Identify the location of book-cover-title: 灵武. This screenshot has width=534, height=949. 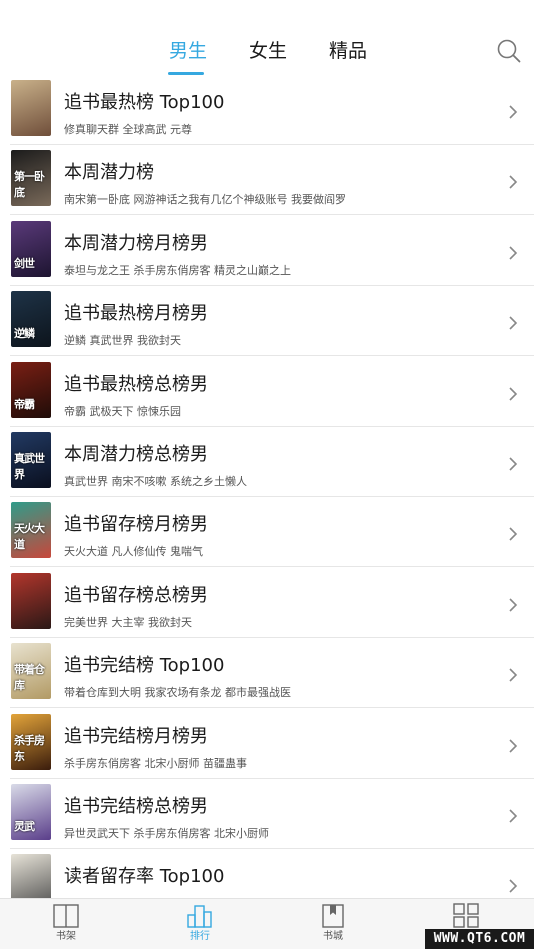
(24, 826).